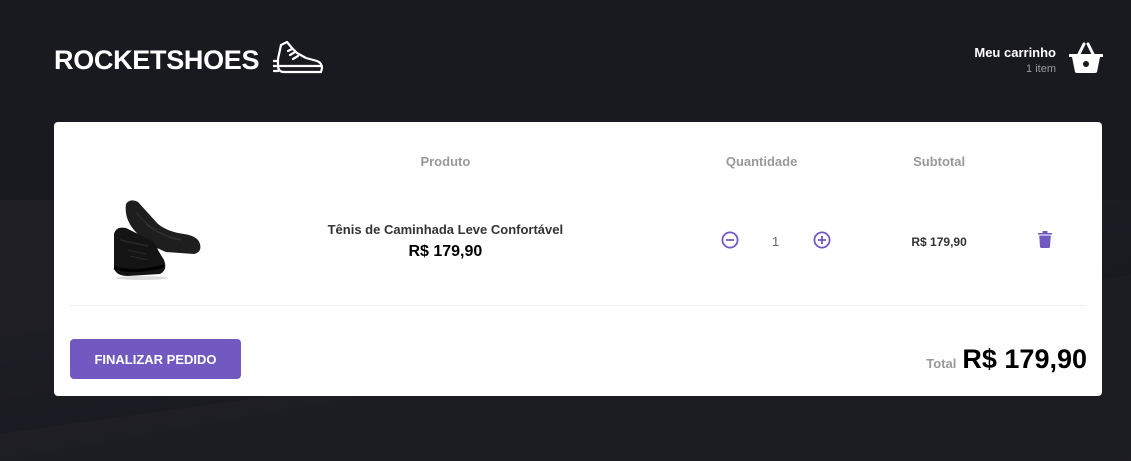 The image size is (1131, 461). I want to click on quantity-cell, so click(761, 242).